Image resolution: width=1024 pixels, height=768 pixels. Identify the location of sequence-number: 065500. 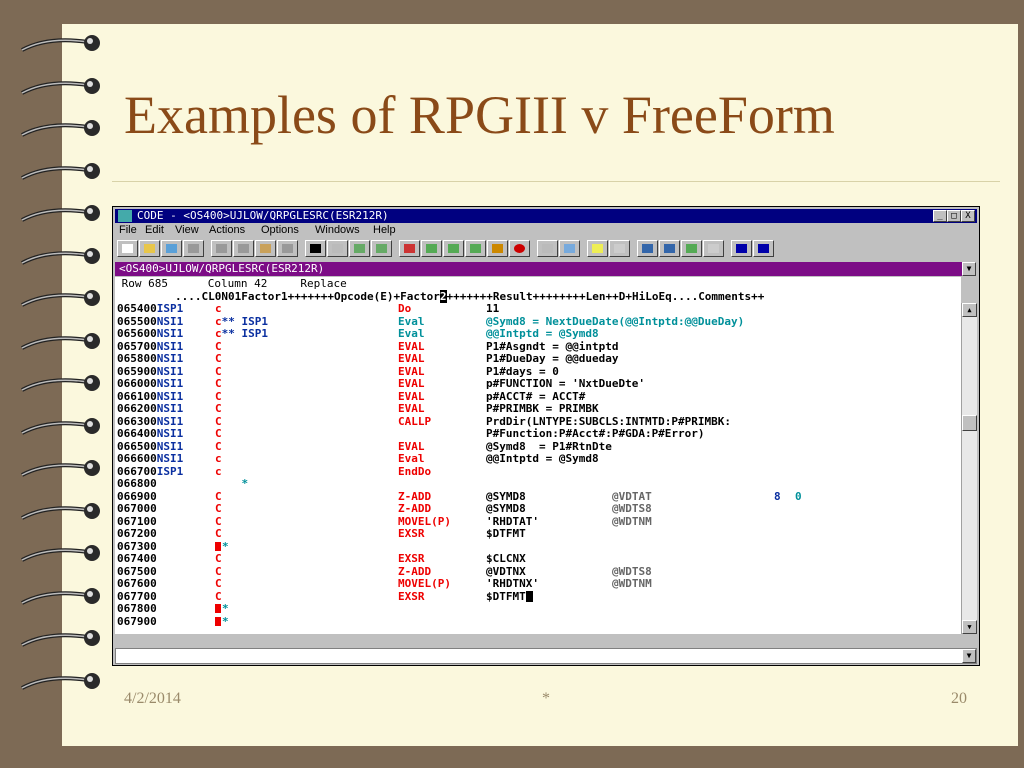
(137, 321).